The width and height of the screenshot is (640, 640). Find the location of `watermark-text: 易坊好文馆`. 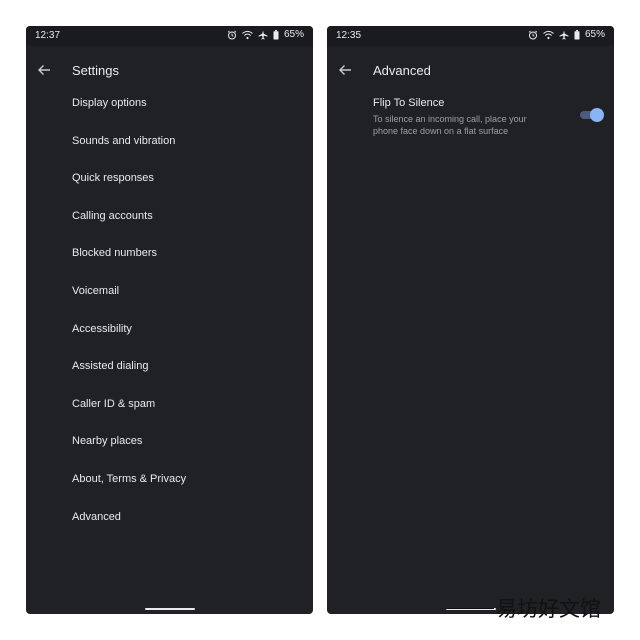

watermark-text: 易坊好文馆 is located at coordinates (548, 609).